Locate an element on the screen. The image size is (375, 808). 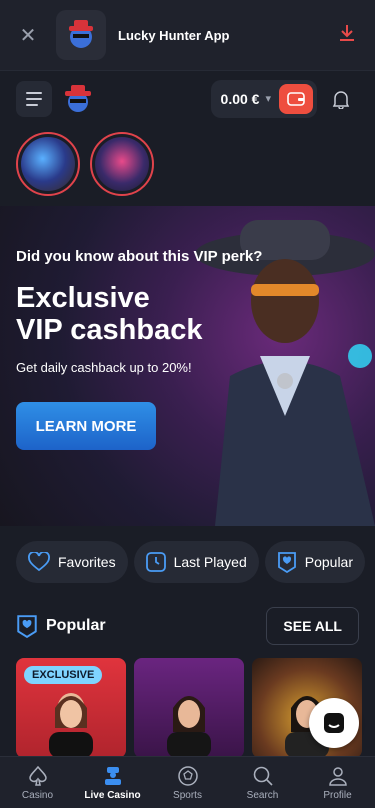
filter-chips: Favorites Last Played Popular is located at coordinates (191, 562).